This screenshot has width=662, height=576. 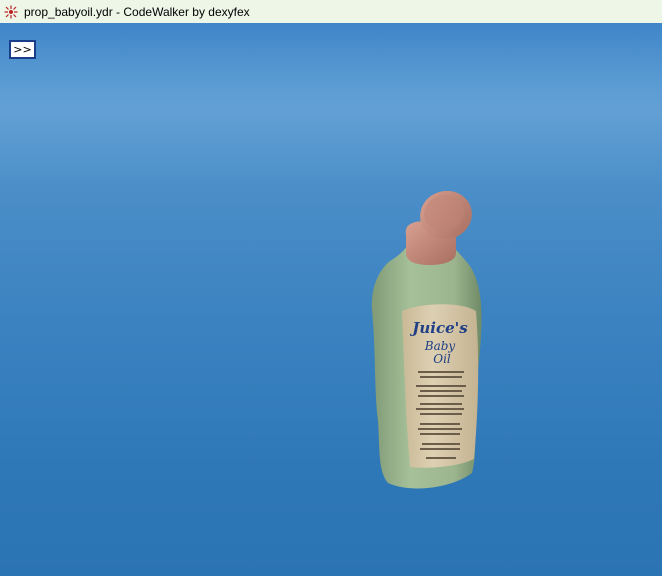 I want to click on label-brand: Juice's, so click(x=438, y=328).